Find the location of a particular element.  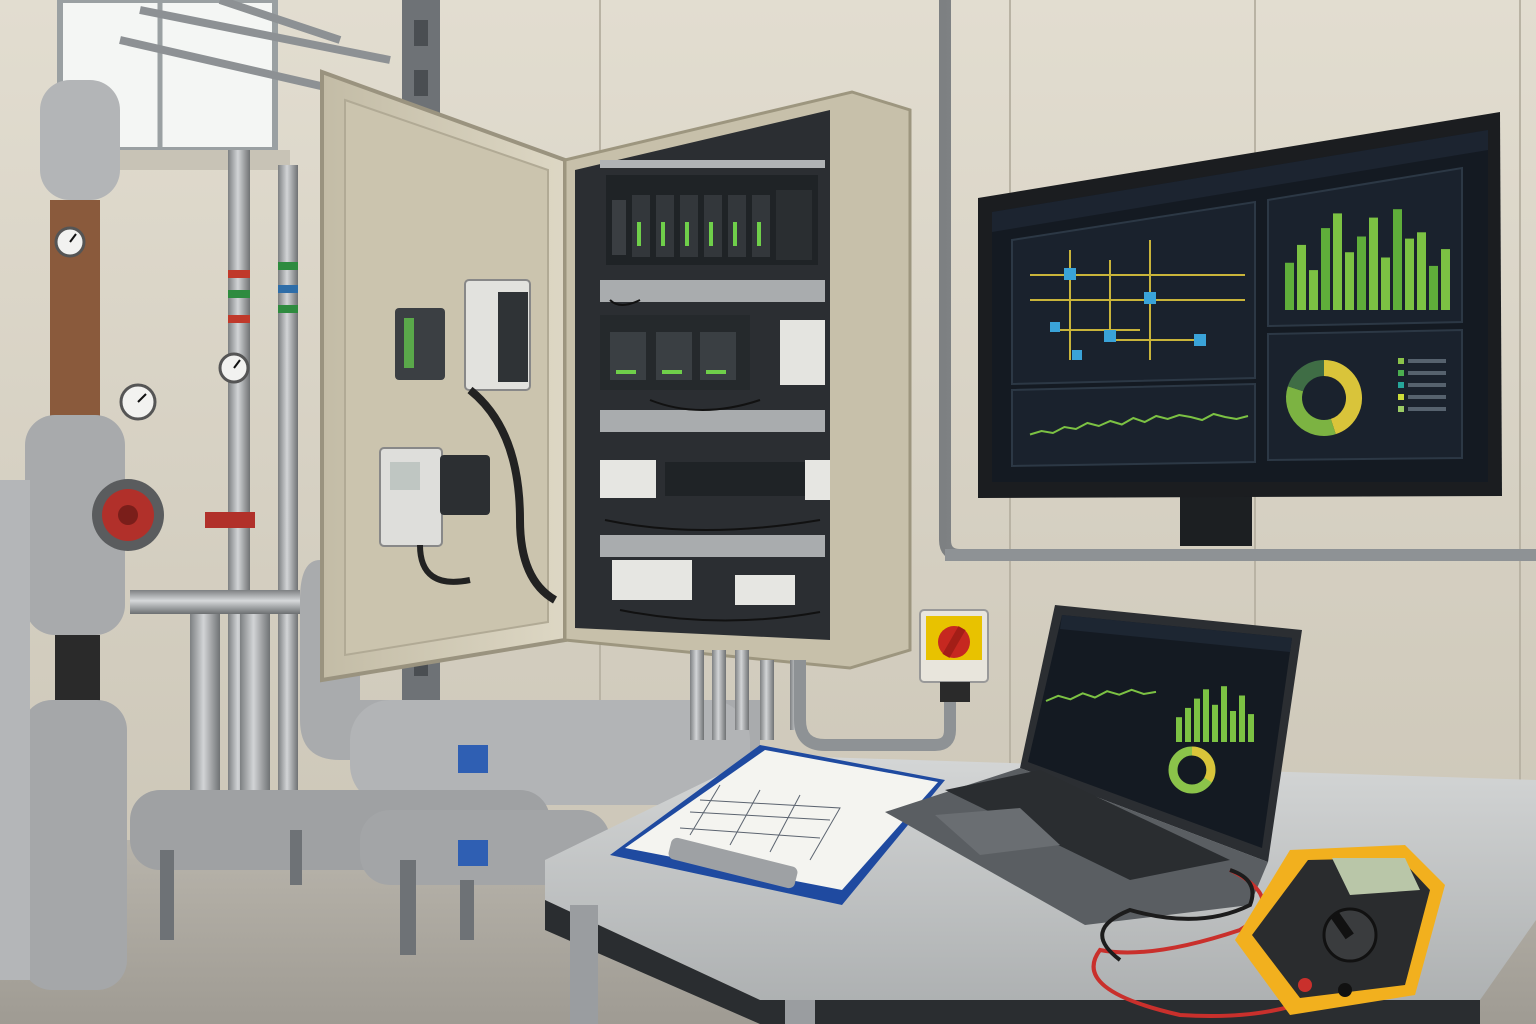

monitor-mount is located at coordinates (1216, 518).